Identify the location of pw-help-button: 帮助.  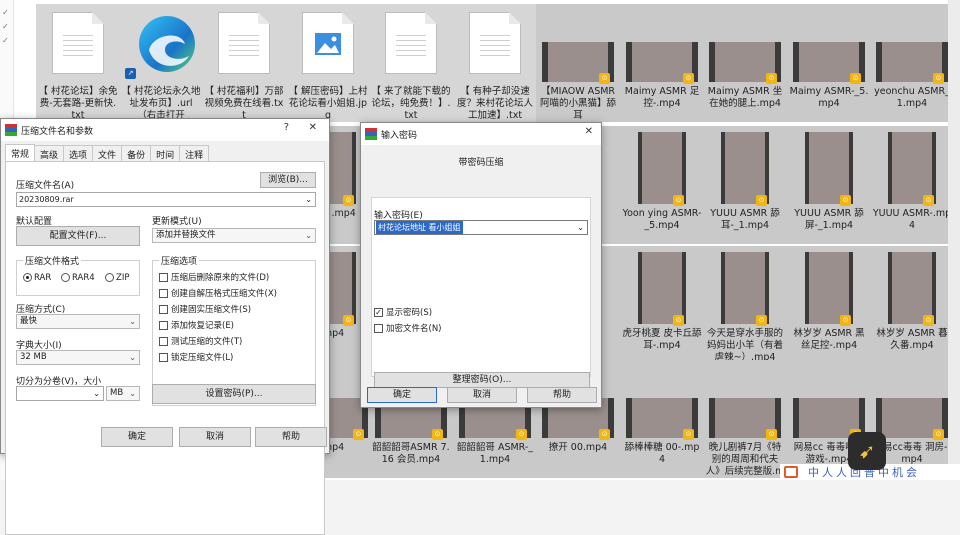
(562, 395).